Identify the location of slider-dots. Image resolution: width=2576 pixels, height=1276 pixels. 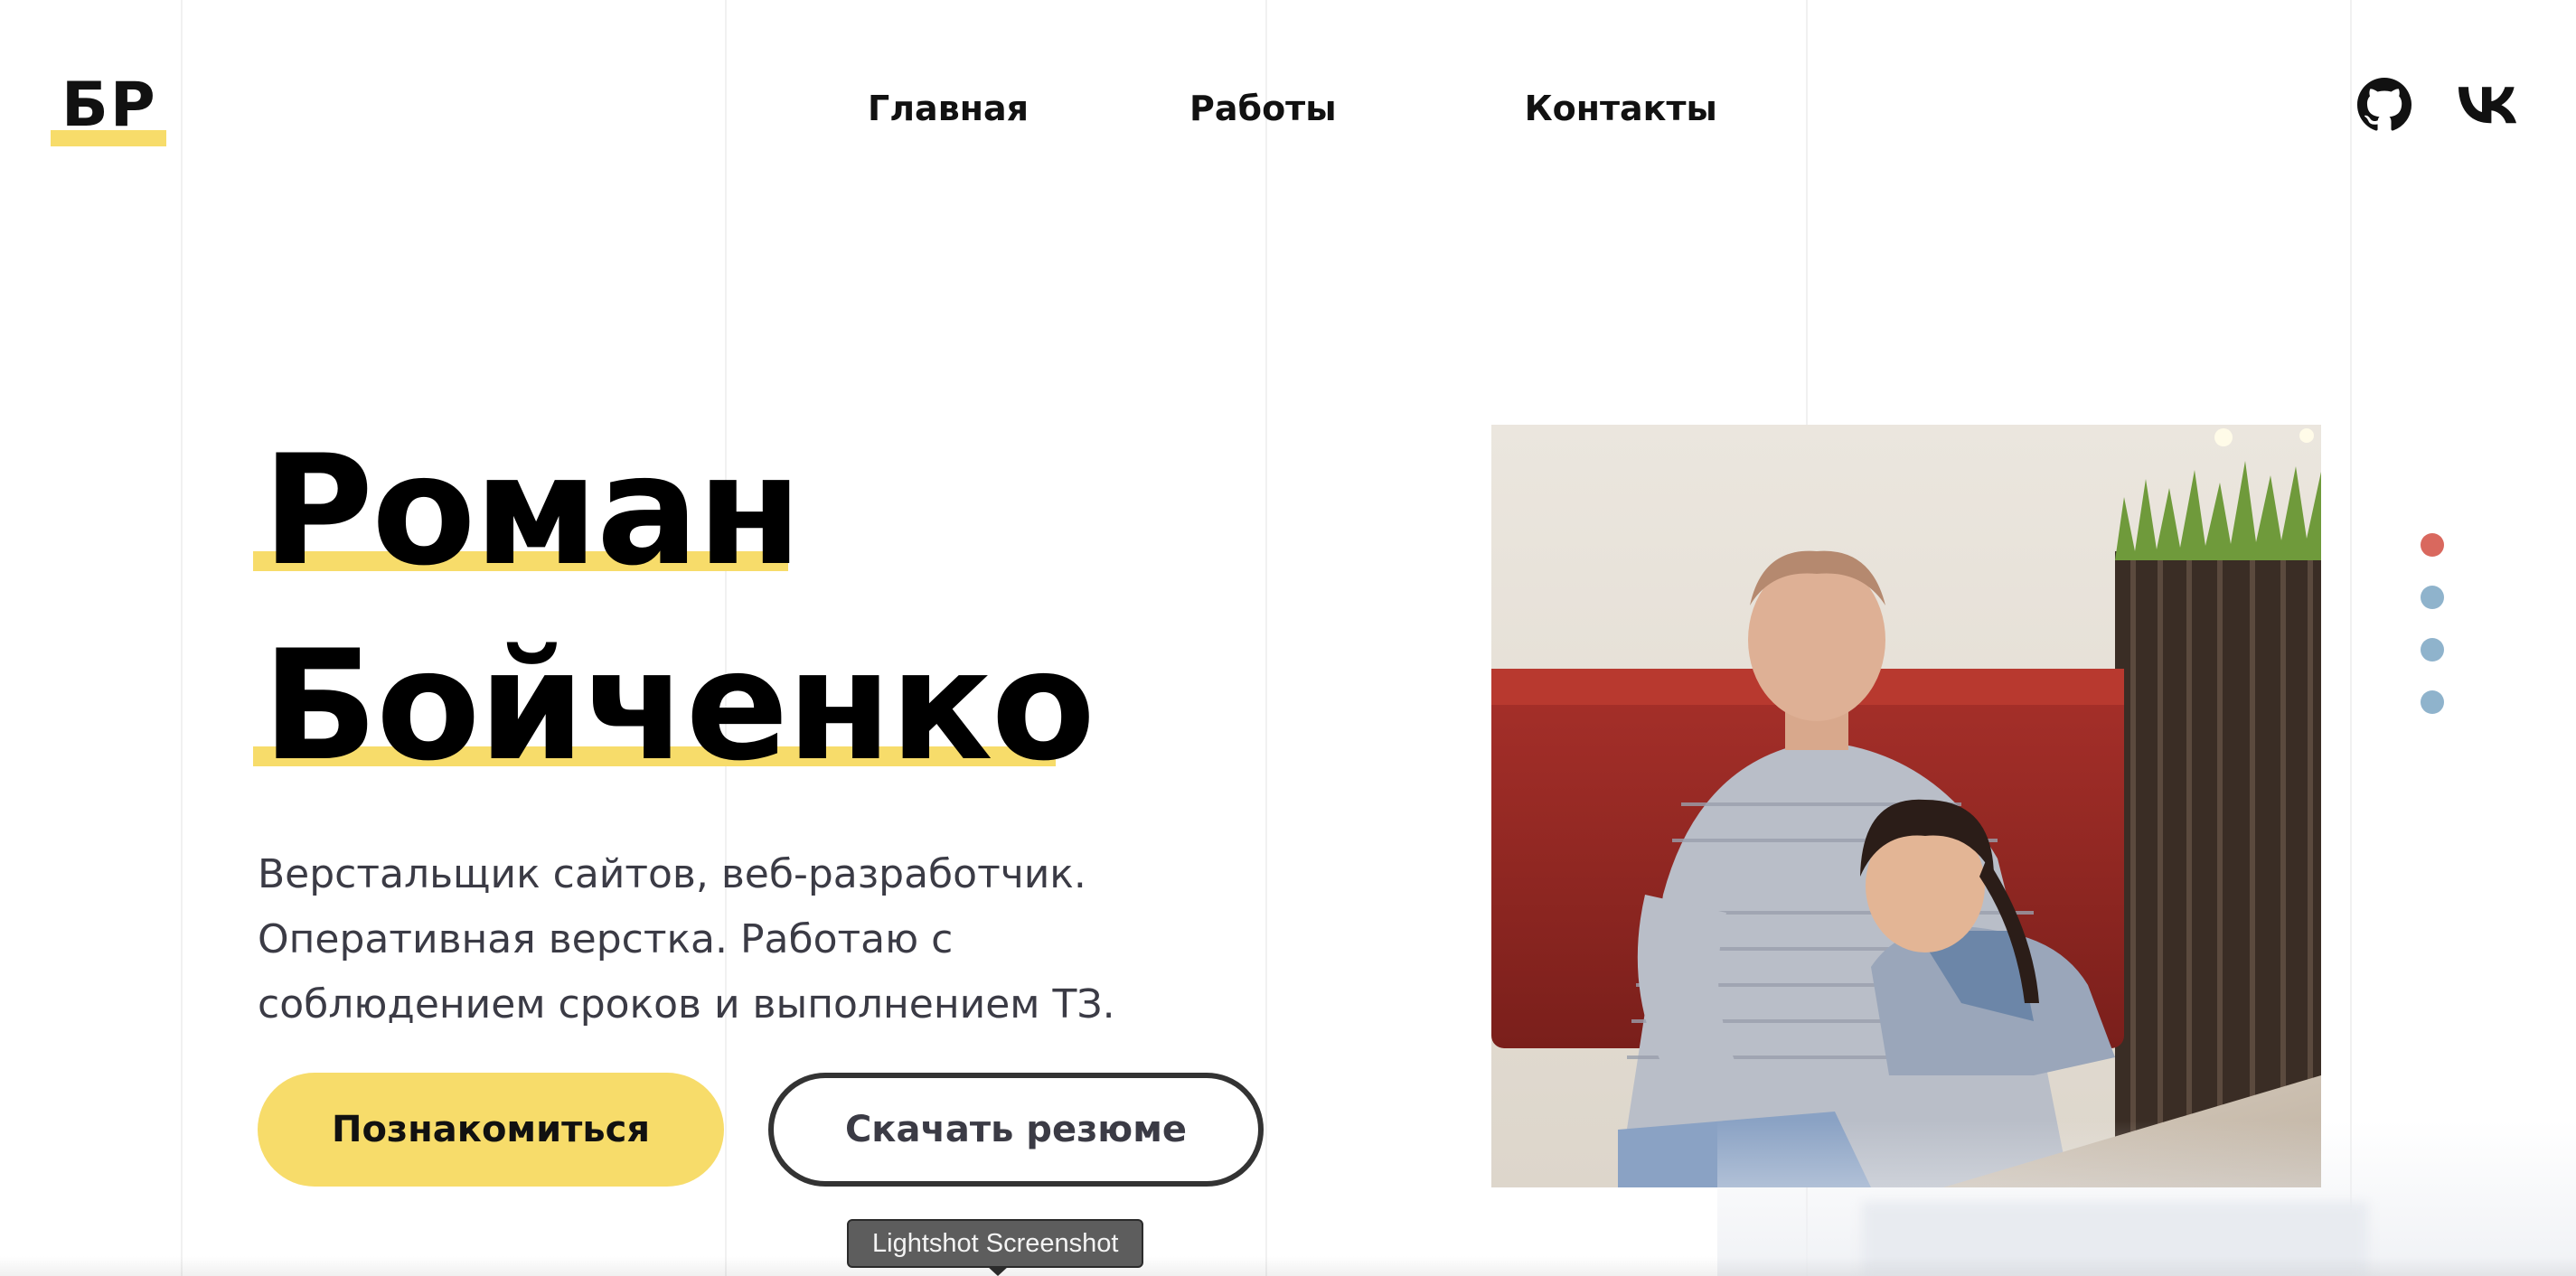
(2433, 638).